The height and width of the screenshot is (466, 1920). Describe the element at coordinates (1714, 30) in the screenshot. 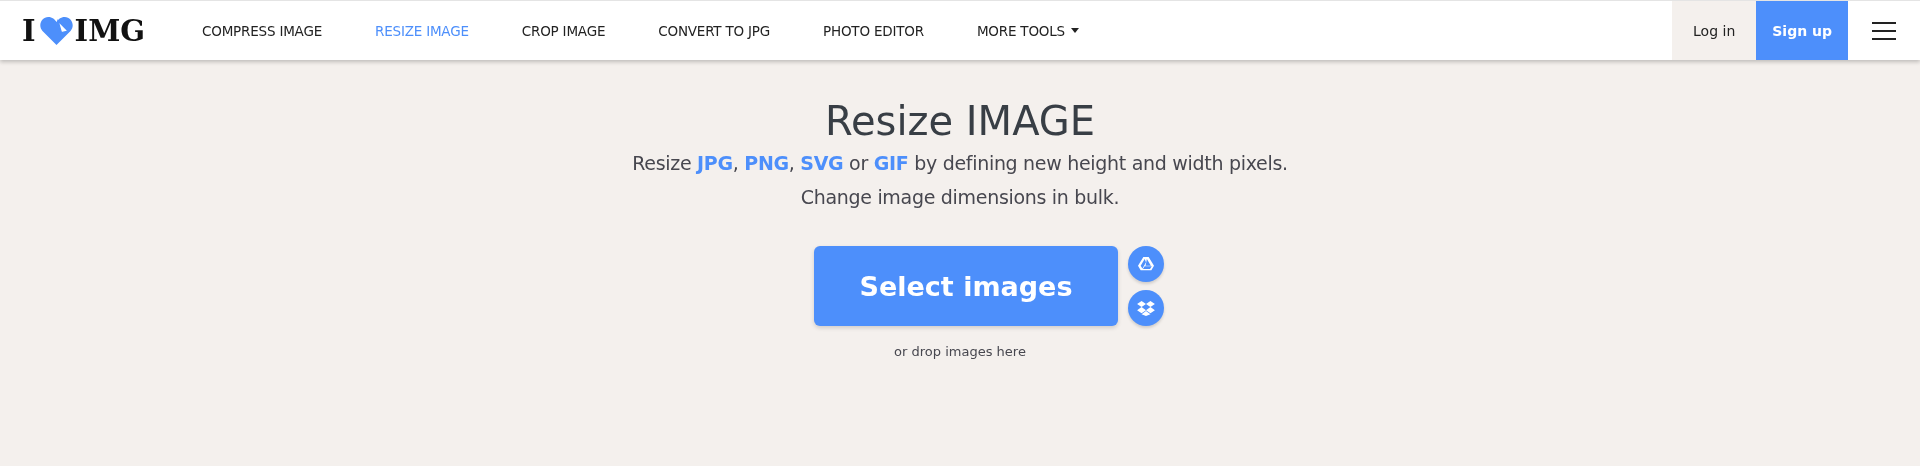

I see `login-button: Log in` at that location.